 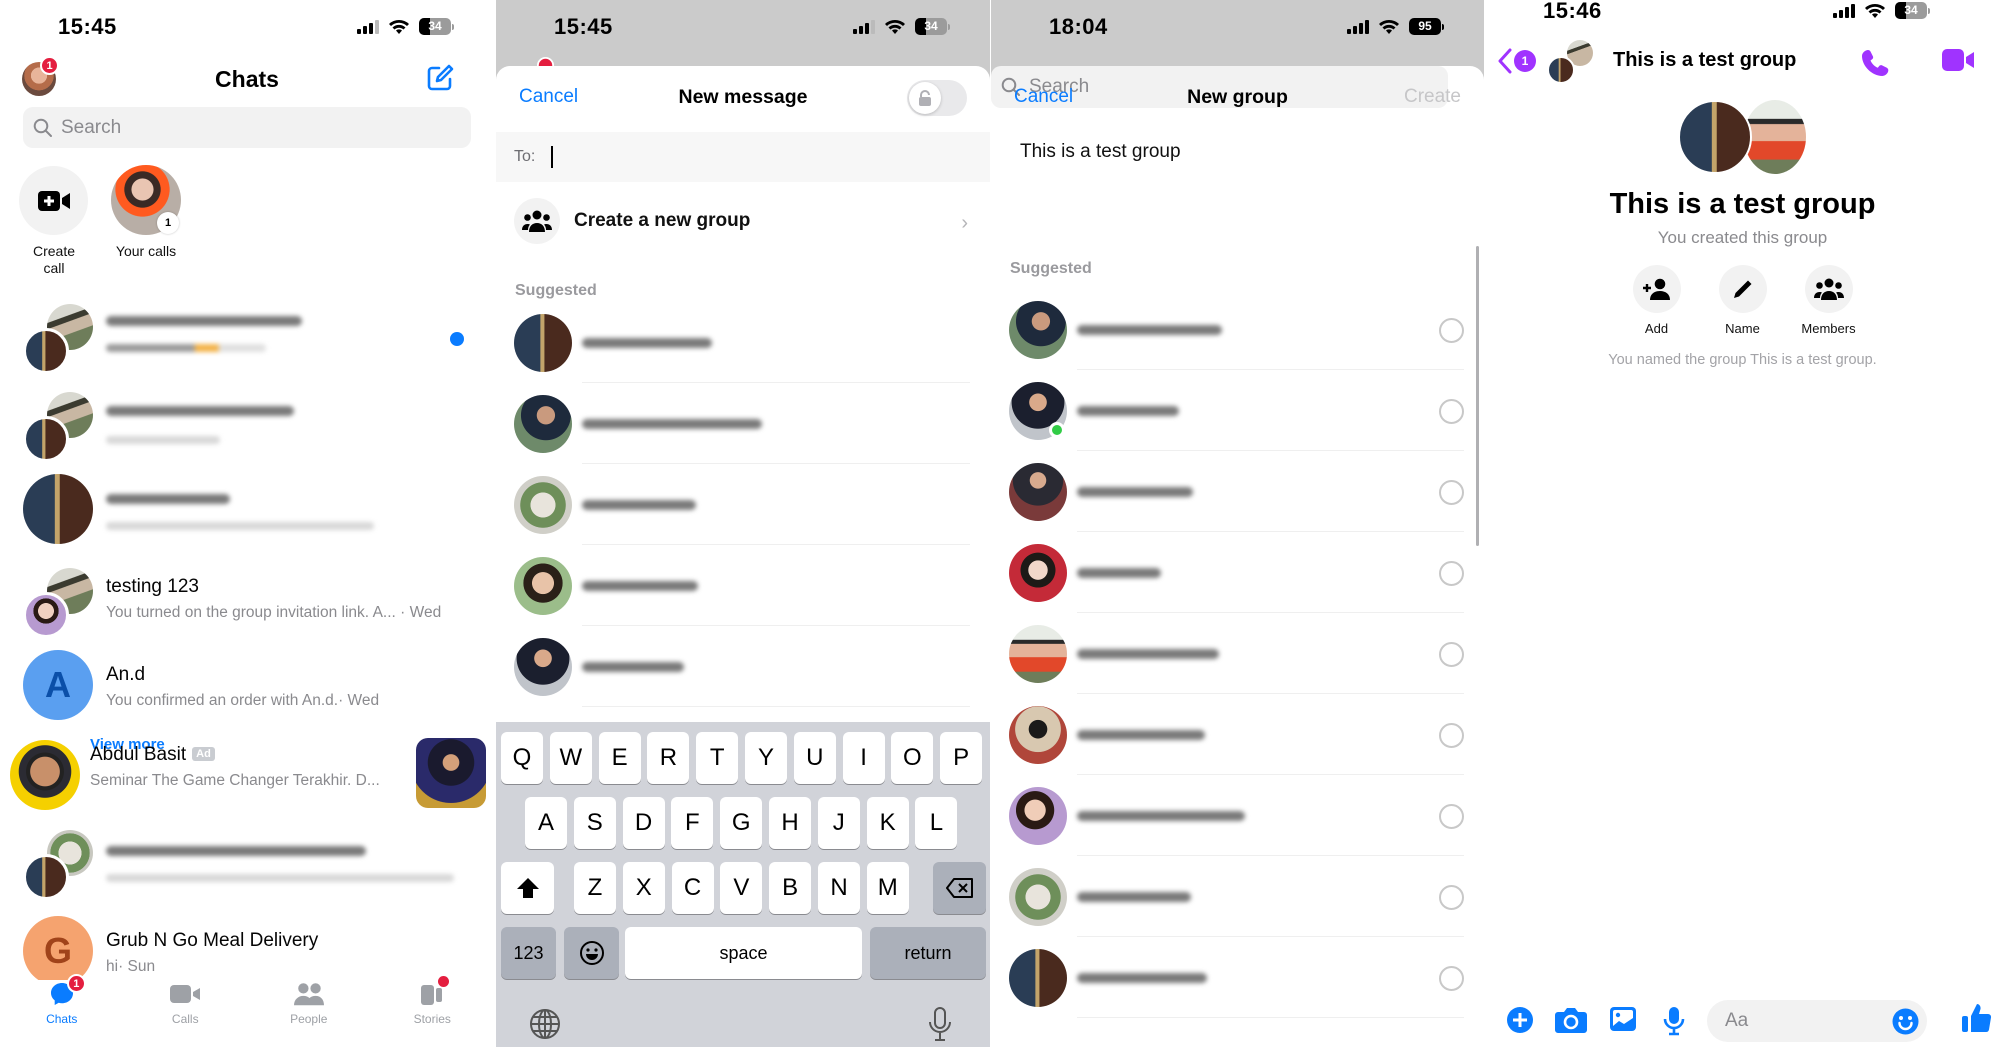 What do you see at coordinates (912, 758) in the screenshot?
I see `key-o: O` at bounding box center [912, 758].